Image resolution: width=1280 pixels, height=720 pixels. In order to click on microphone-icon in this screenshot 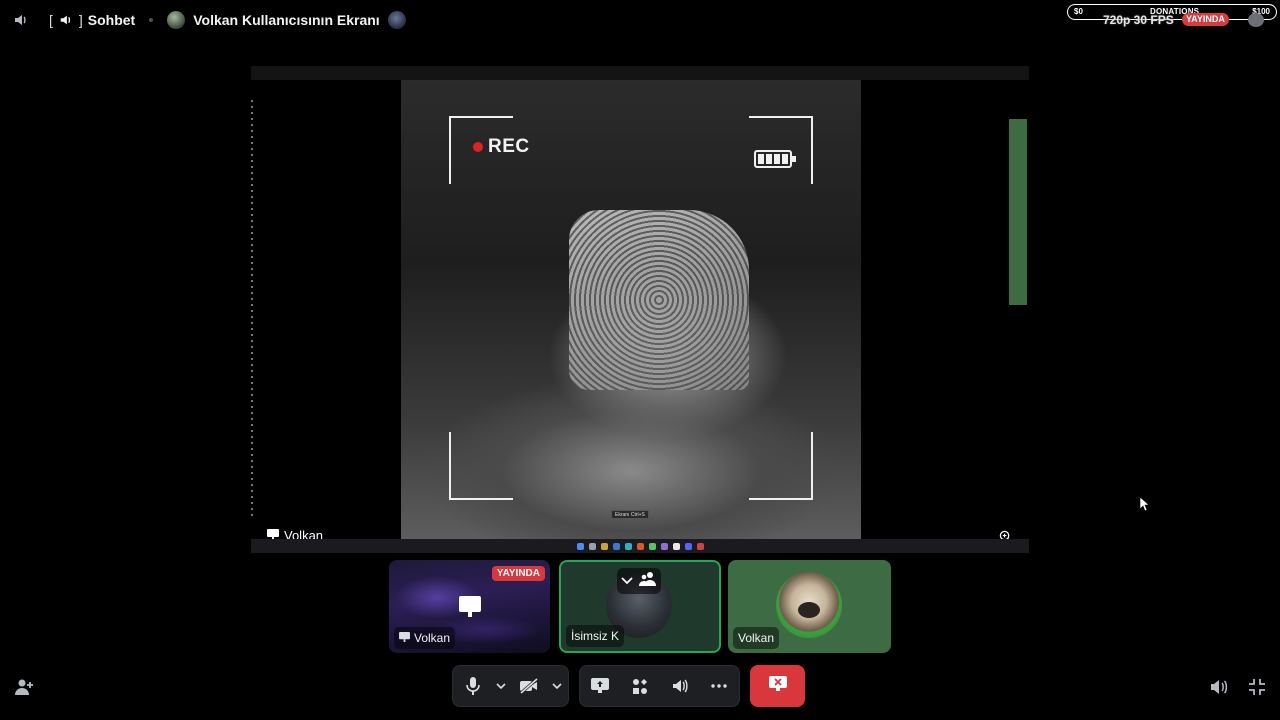, I will do `click(473, 686)`.